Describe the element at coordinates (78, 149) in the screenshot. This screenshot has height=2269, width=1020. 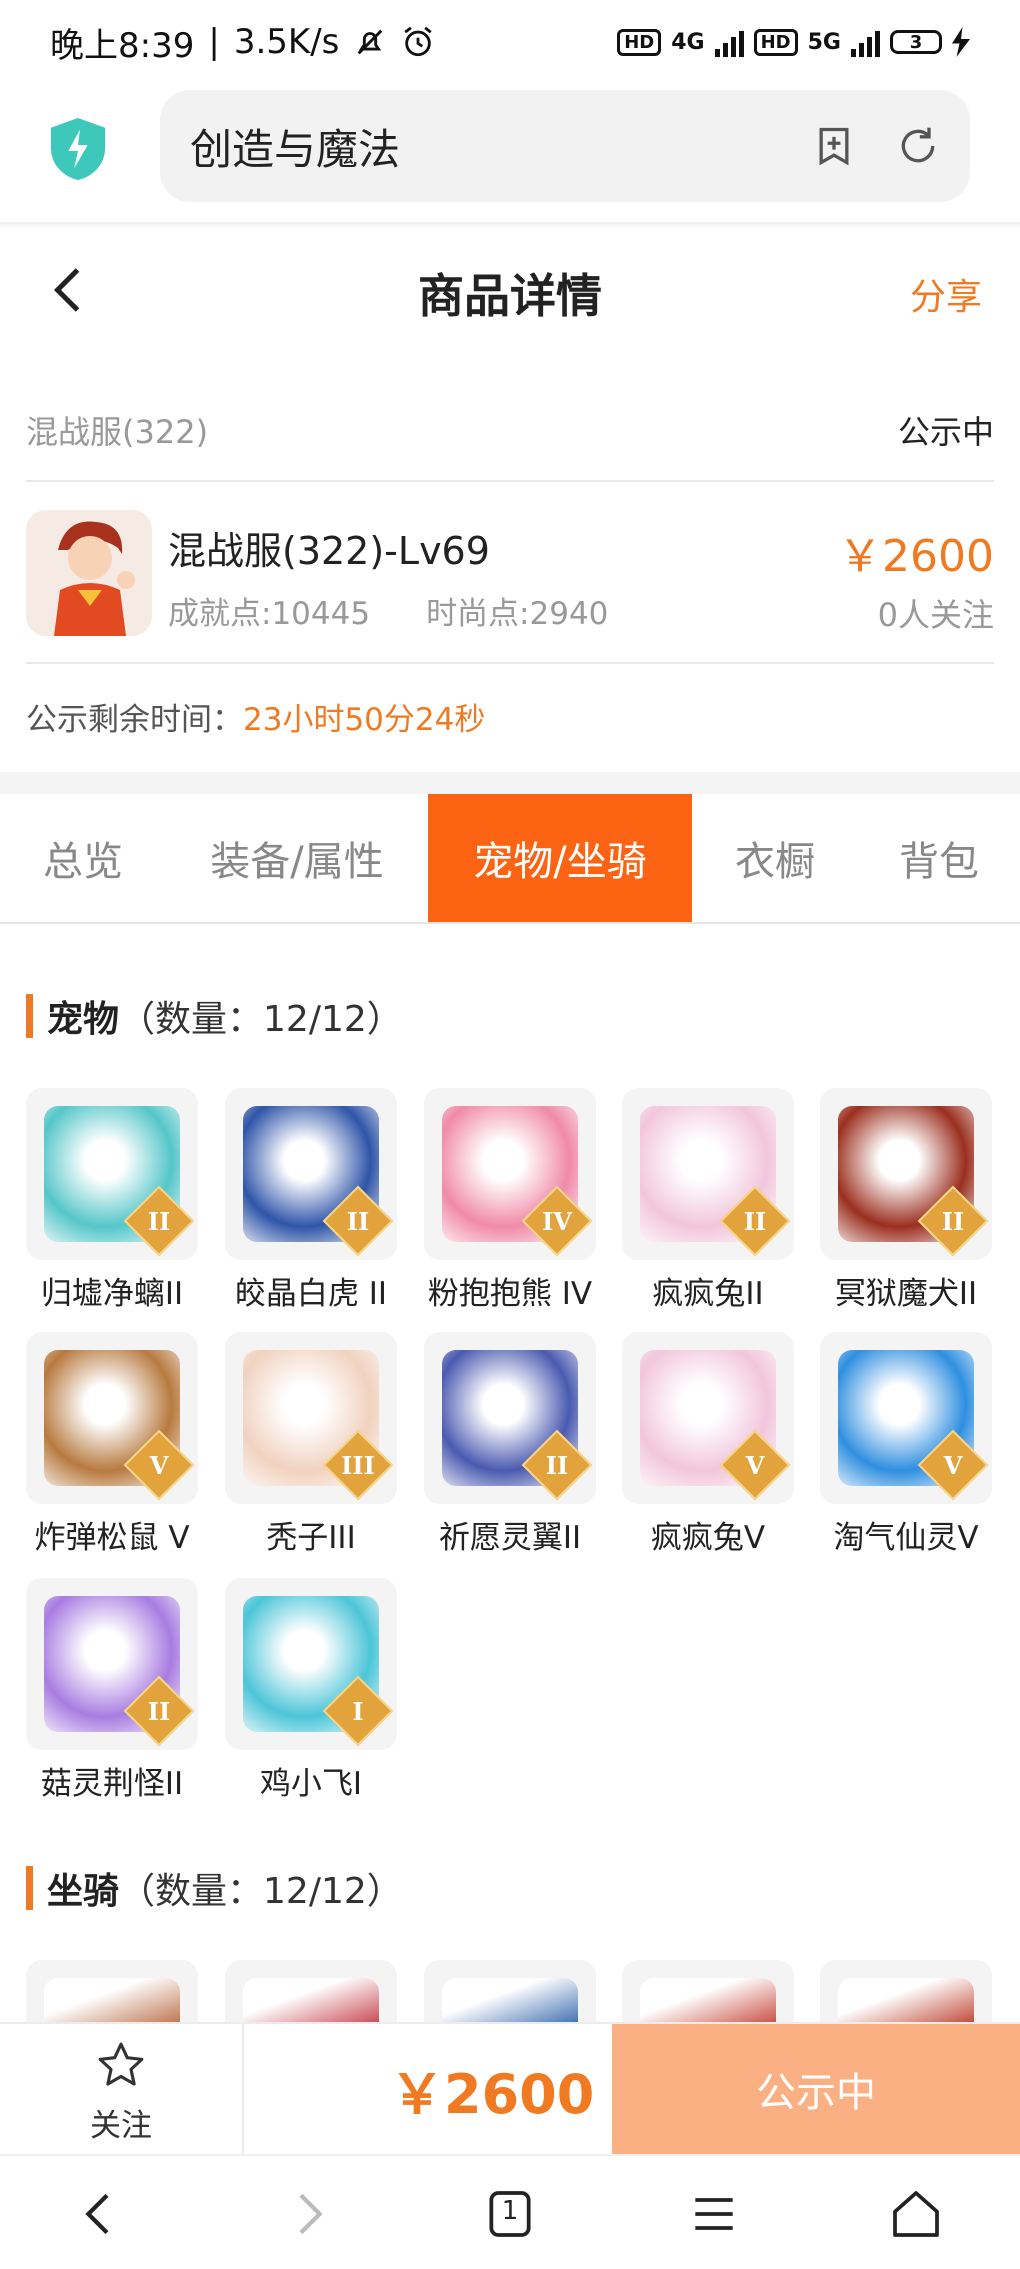
I see `shield-icon` at that location.